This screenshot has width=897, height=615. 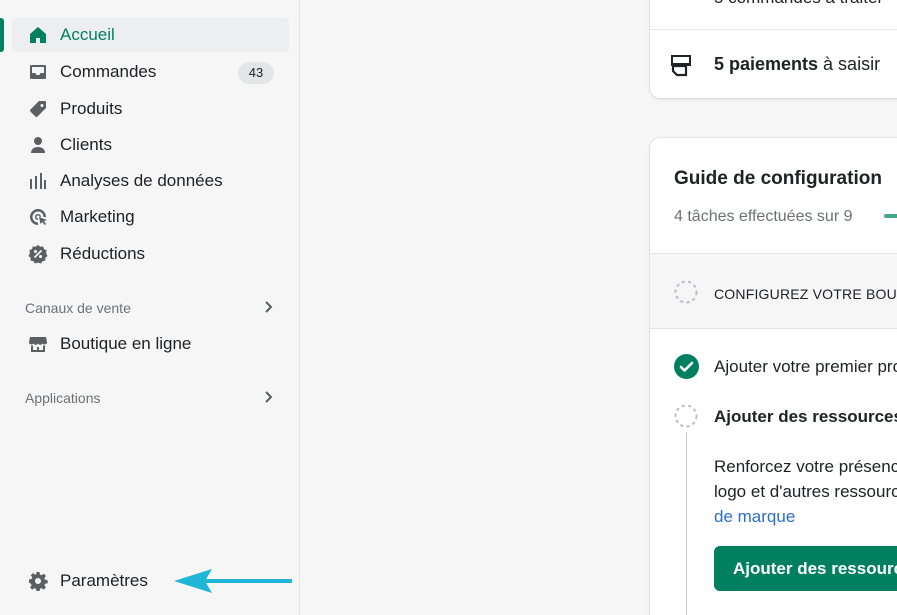 I want to click on orders-to-process-text: 5 commandes à traiter, so click(x=798, y=4).